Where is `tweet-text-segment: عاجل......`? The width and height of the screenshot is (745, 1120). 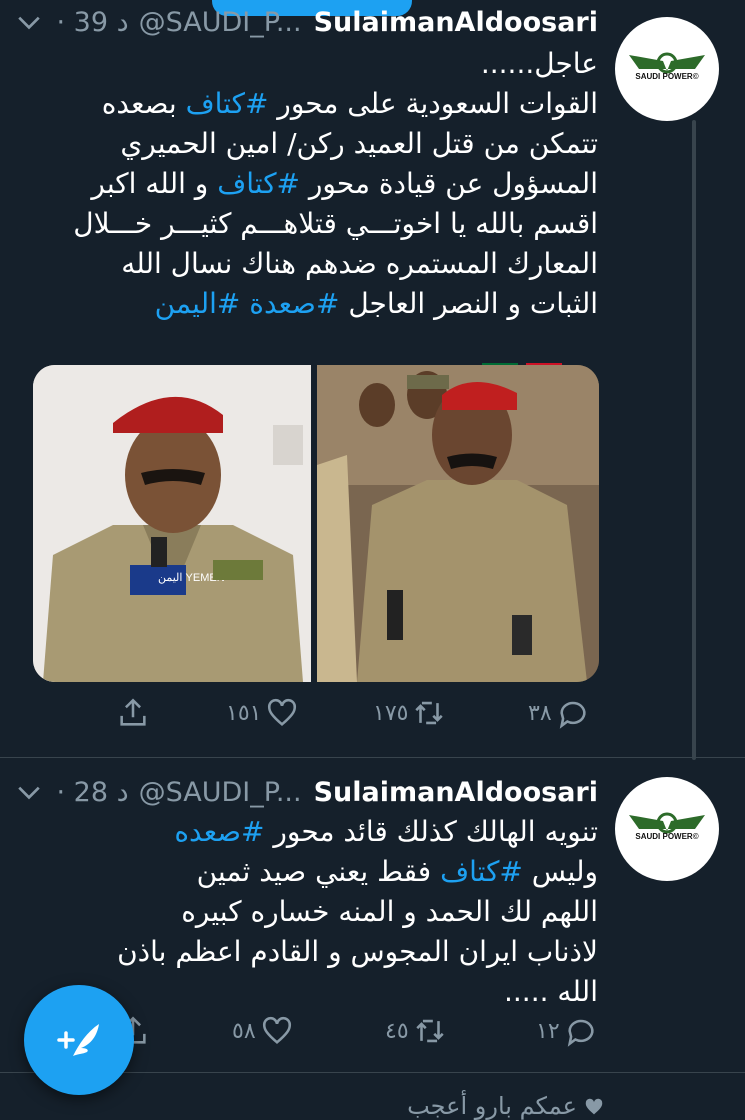 tweet-text-segment: عاجل...... is located at coordinates (539, 63).